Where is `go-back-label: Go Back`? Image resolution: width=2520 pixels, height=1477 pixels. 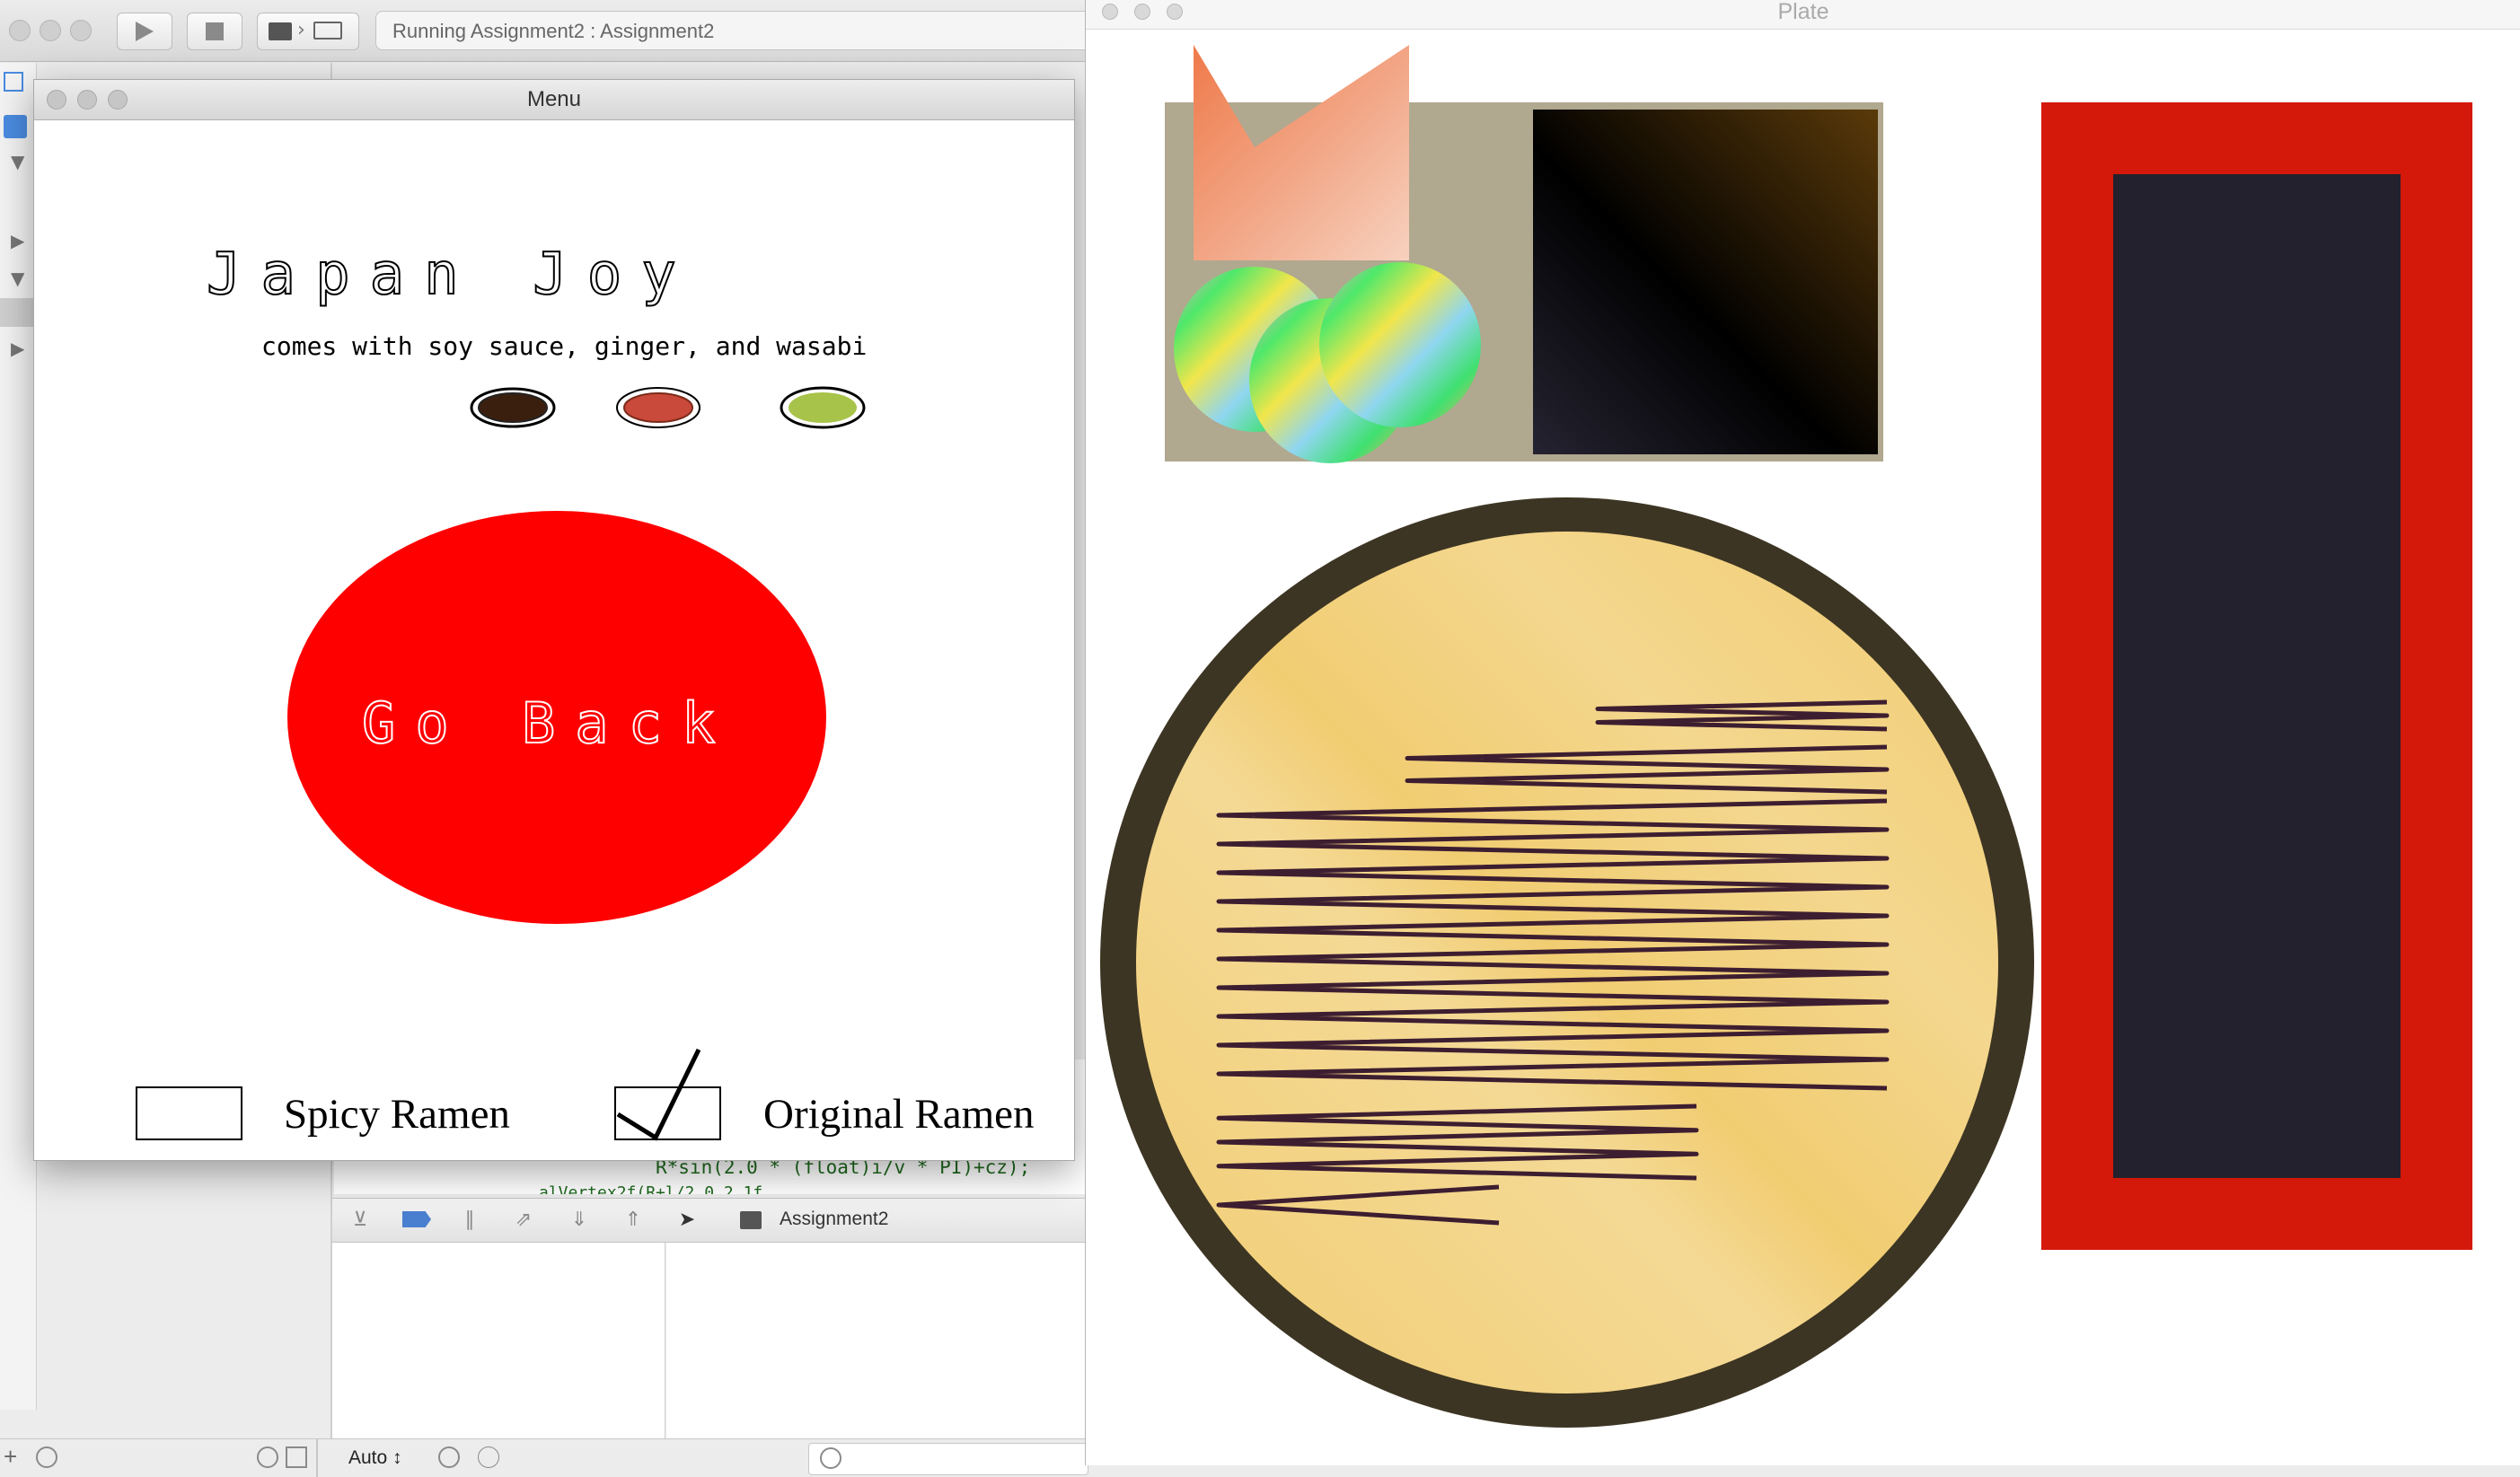
go-back-label: Go Back is located at coordinates (548, 723).